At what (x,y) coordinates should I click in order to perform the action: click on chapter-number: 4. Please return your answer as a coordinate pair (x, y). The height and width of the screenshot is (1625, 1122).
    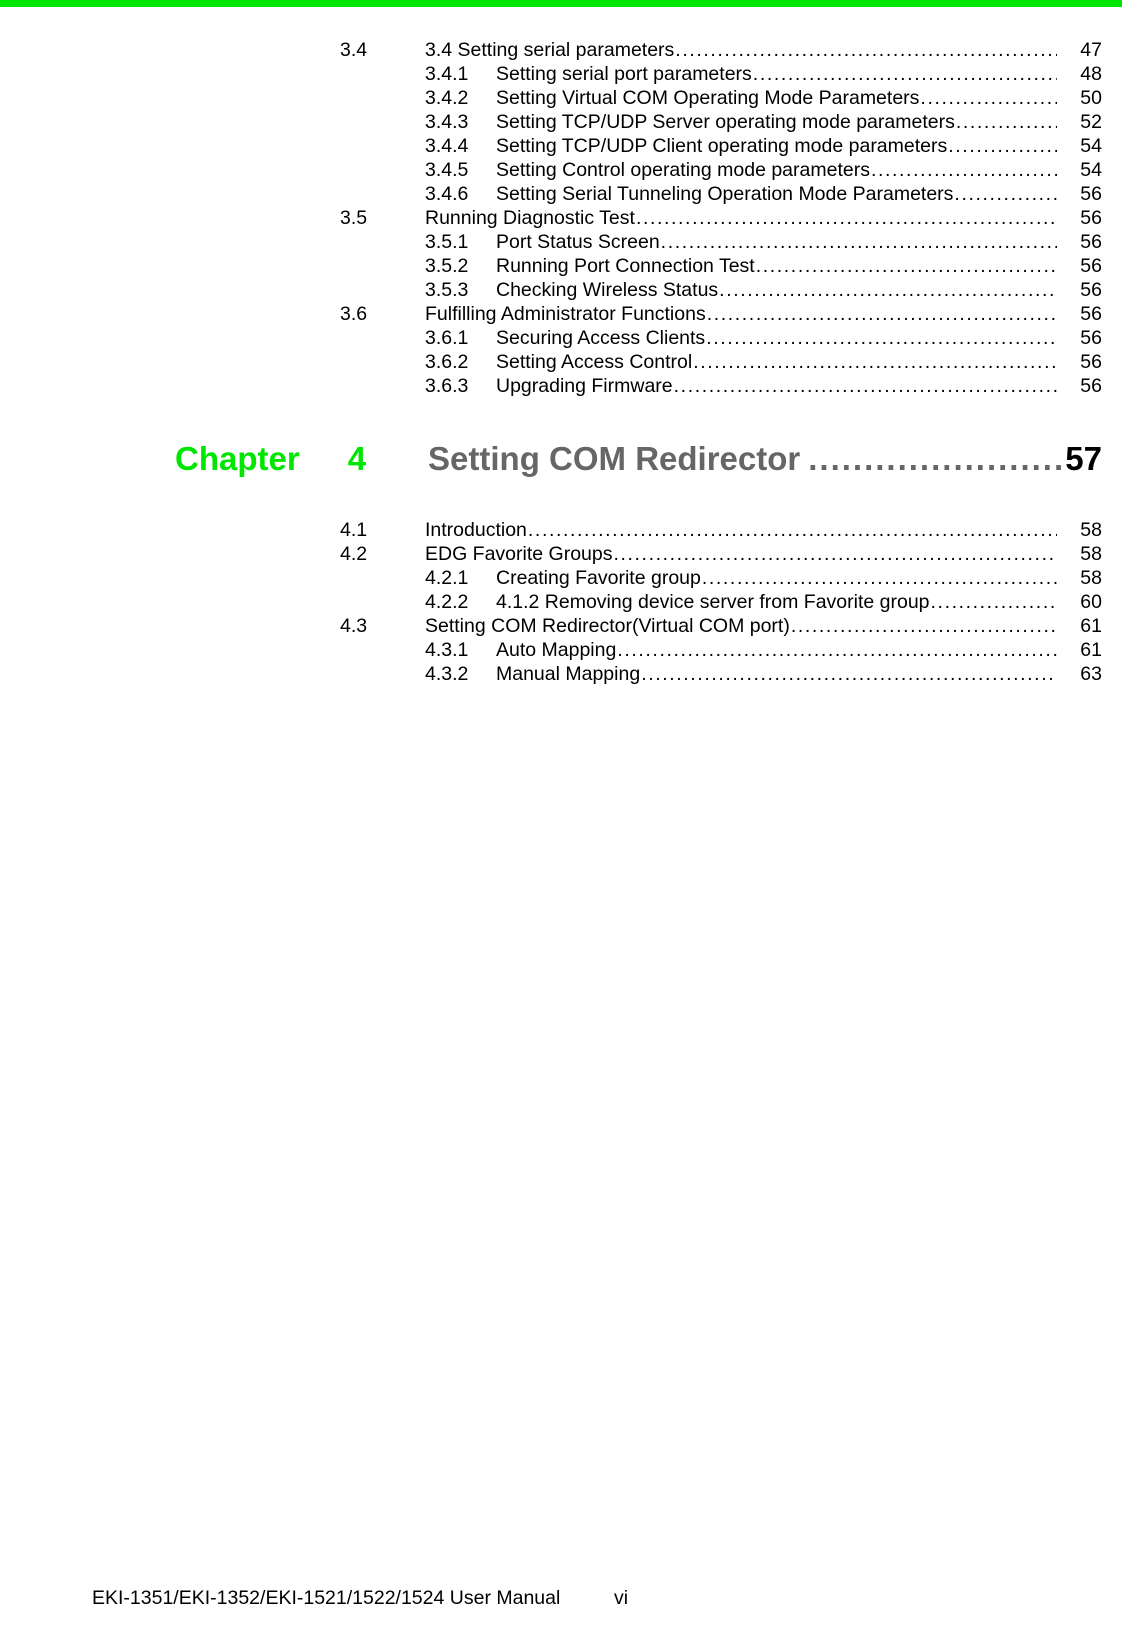
    Looking at the image, I should click on (357, 458).